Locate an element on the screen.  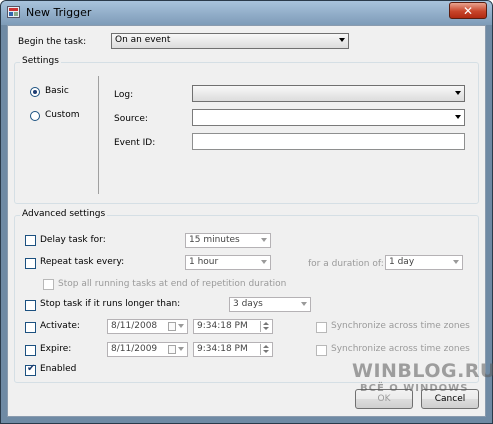
event-id-input is located at coordinates (328, 141).